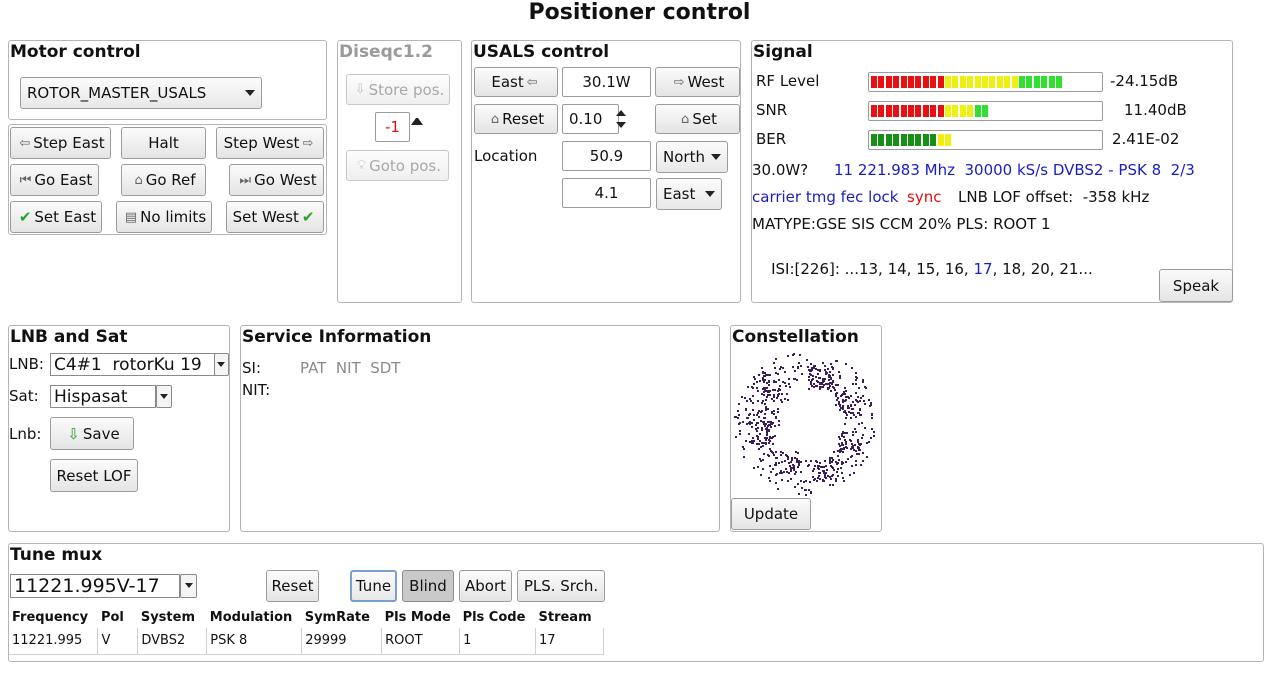 Image resolution: width=1279 pixels, height=687 pixels. Describe the element at coordinates (1196, 285) in the screenshot. I see `speak-button: Speak` at that location.